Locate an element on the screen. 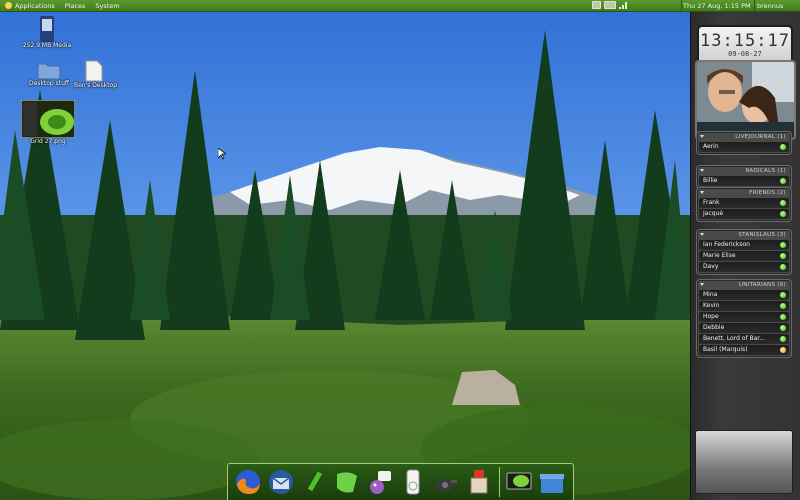 The height and width of the screenshot is (500, 800). buddy-group-name: LIVEJOURNAL (1) is located at coordinates (760, 137).